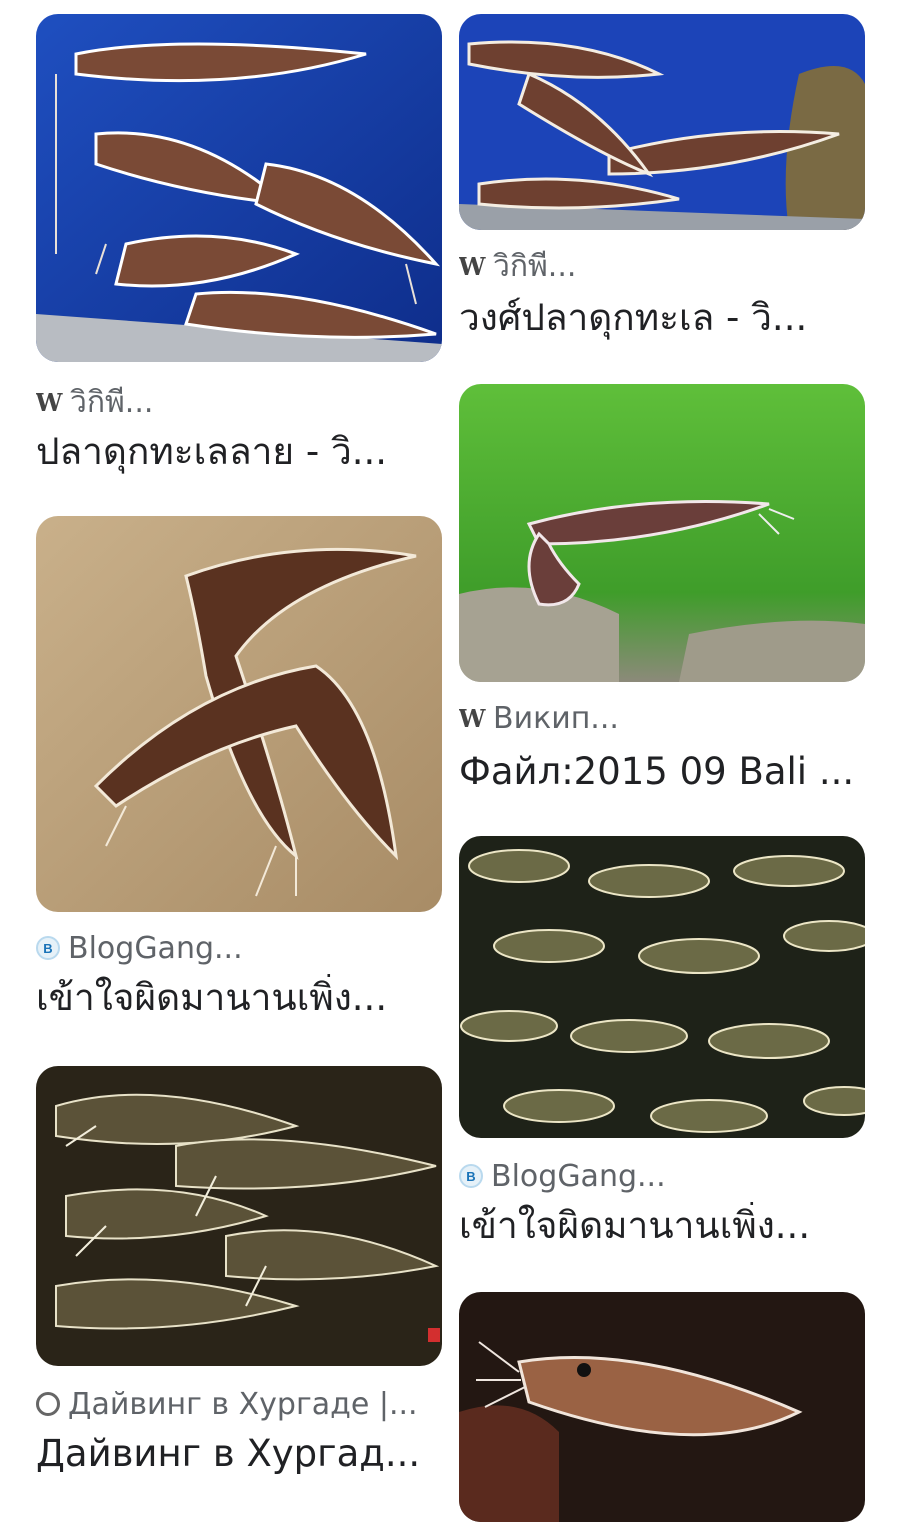 The height and width of the screenshot is (1522, 898). Describe the element at coordinates (239, 188) in the screenshot. I see `result-thumbnail-catfish-tank` at that location.